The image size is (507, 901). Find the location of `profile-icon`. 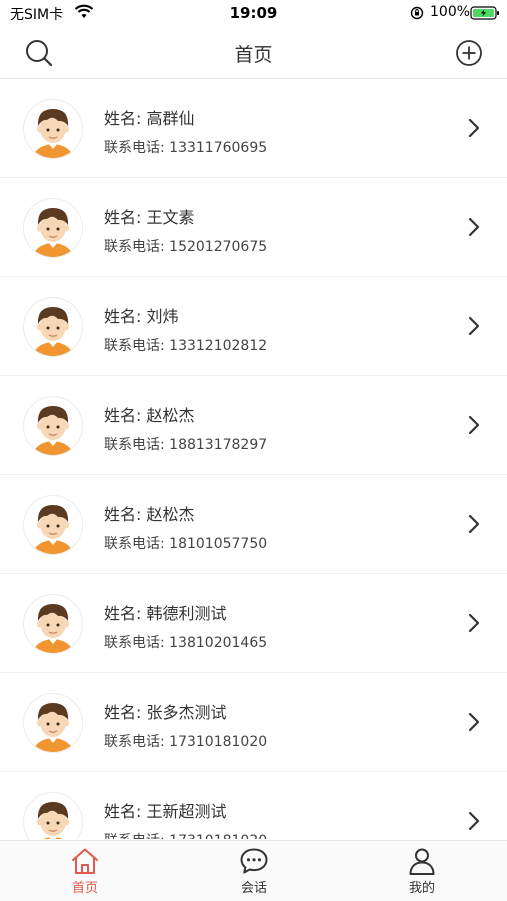

profile-icon is located at coordinates (422, 861).